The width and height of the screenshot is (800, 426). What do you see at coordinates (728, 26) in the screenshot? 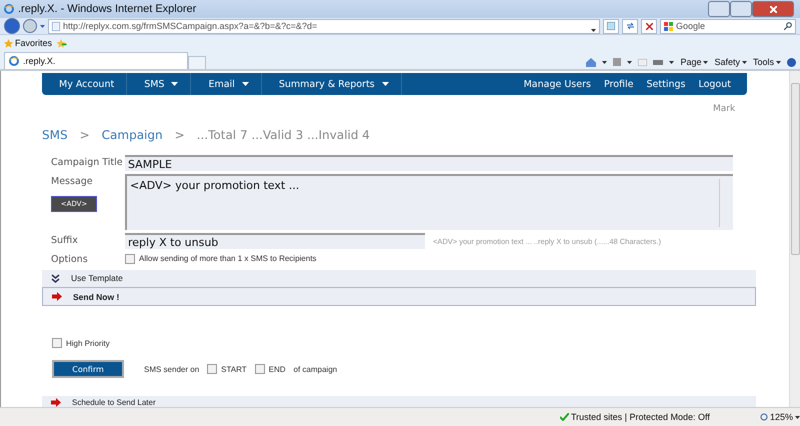
I see `search-field: Google` at bounding box center [728, 26].